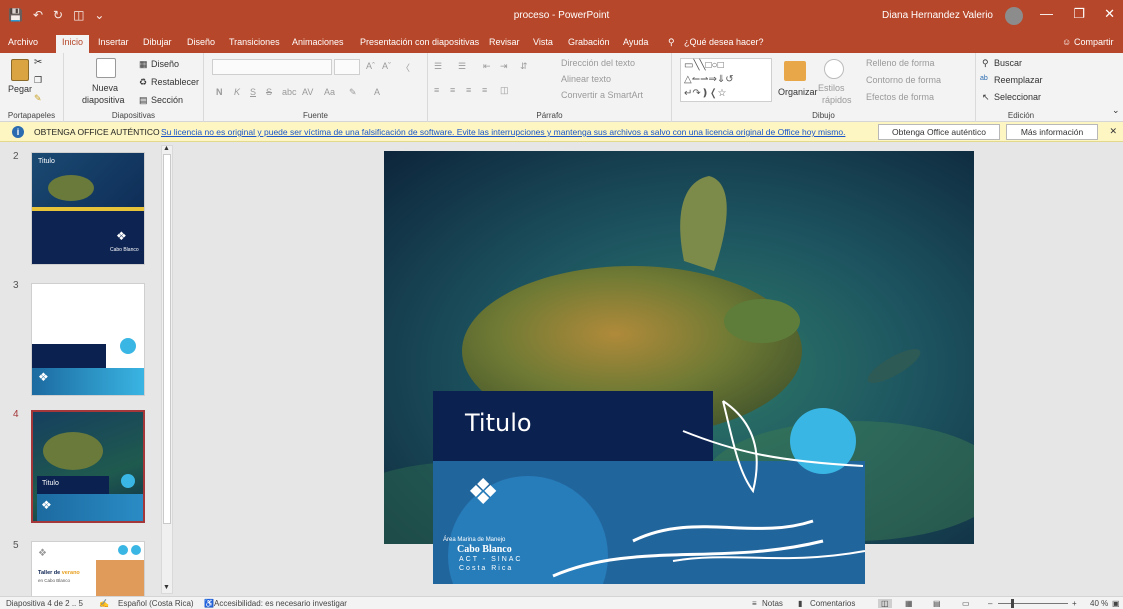 The image size is (1123, 609). I want to click on spellcheck-icon: ✍, so click(104, 603).